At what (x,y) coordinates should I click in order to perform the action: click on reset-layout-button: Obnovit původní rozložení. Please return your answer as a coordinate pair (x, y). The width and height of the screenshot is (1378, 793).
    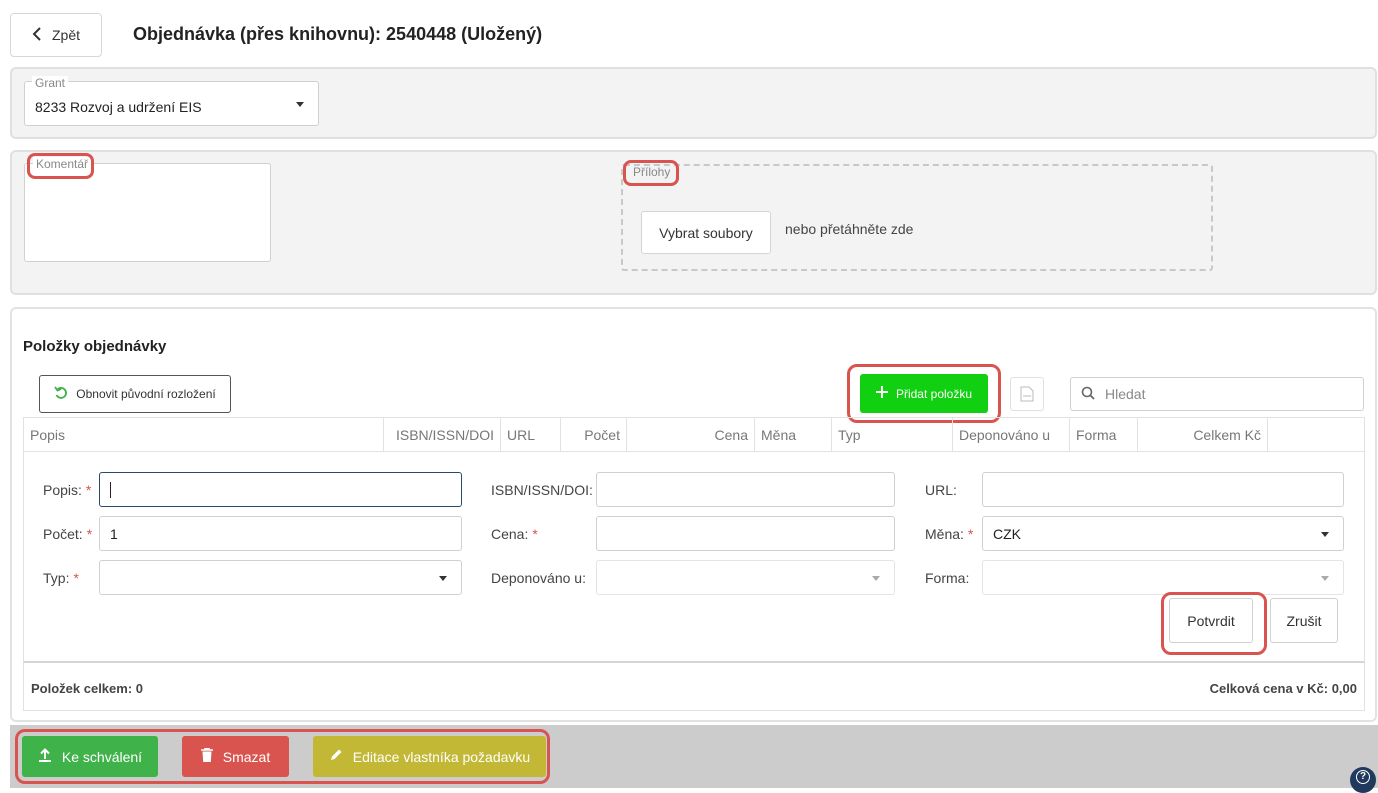
    Looking at the image, I should click on (135, 394).